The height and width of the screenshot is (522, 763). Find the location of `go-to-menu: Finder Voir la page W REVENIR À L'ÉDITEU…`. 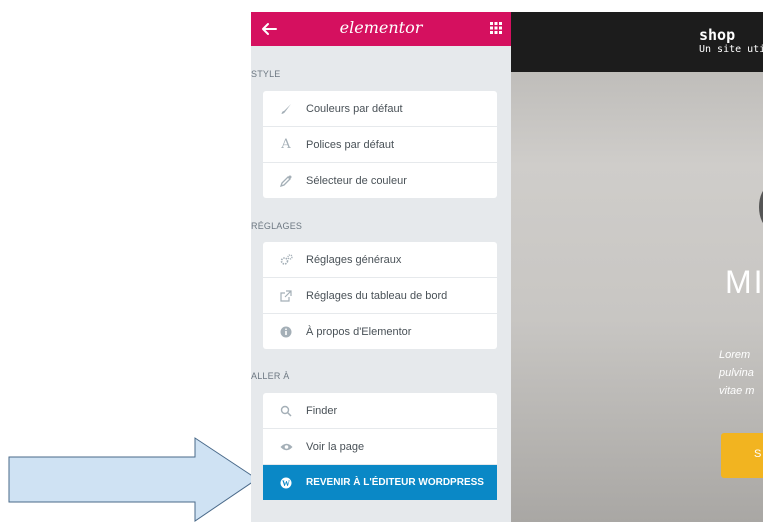

go-to-menu: Finder Voir la page W REVENIR À L'ÉDITEU… is located at coordinates (380, 446).